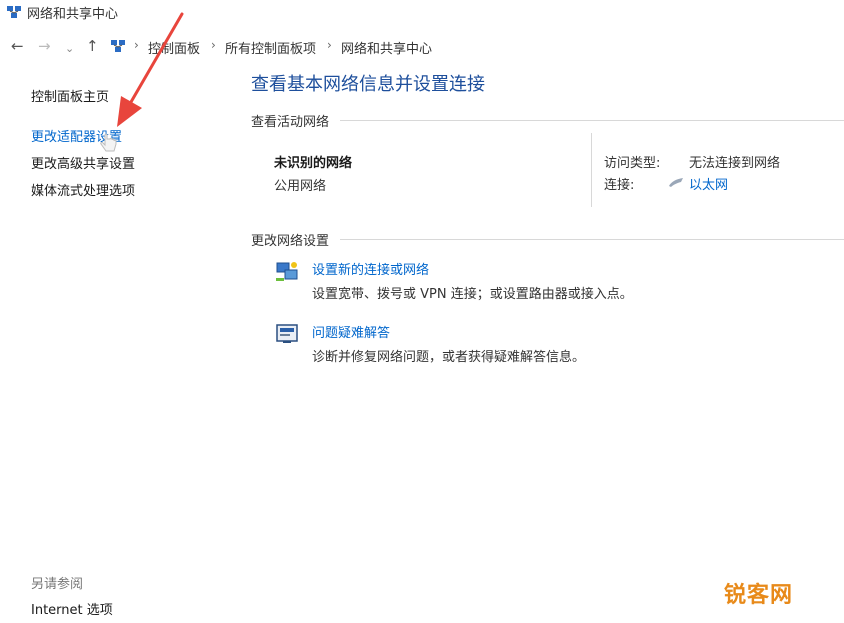 The width and height of the screenshot is (844, 623). What do you see at coordinates (370, 268) in the screenshot?
I see `setup-new-connection-link: 设置新的连接或网络` at bounding box center [370, 268].